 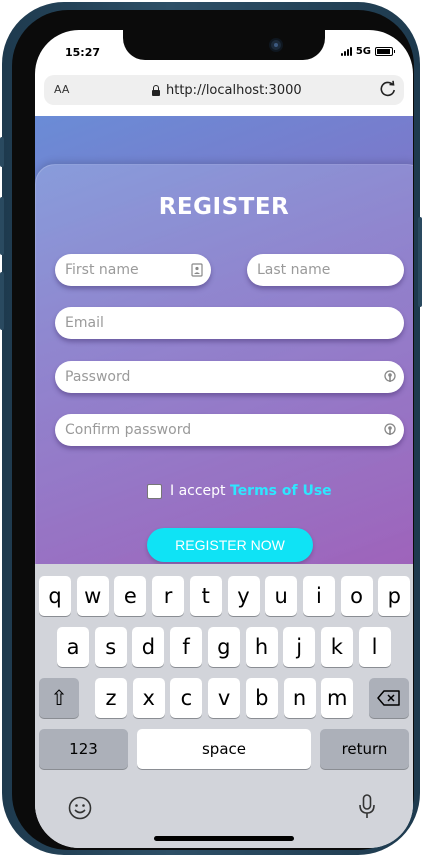 I want to click on key-q: q, so click(x=55, y=596).